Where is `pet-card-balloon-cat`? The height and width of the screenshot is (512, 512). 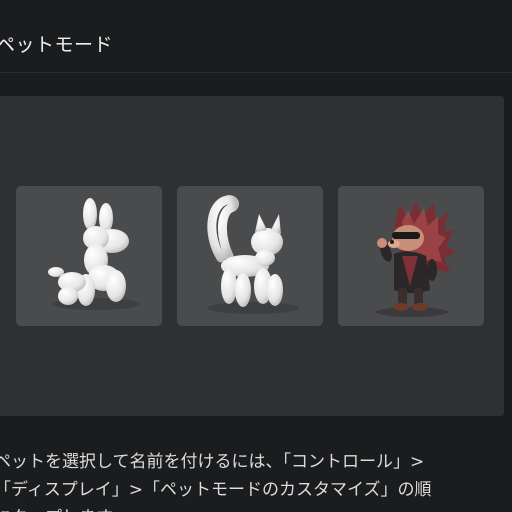 pet-card-balloon-cat is located at coordinates (250, 256).